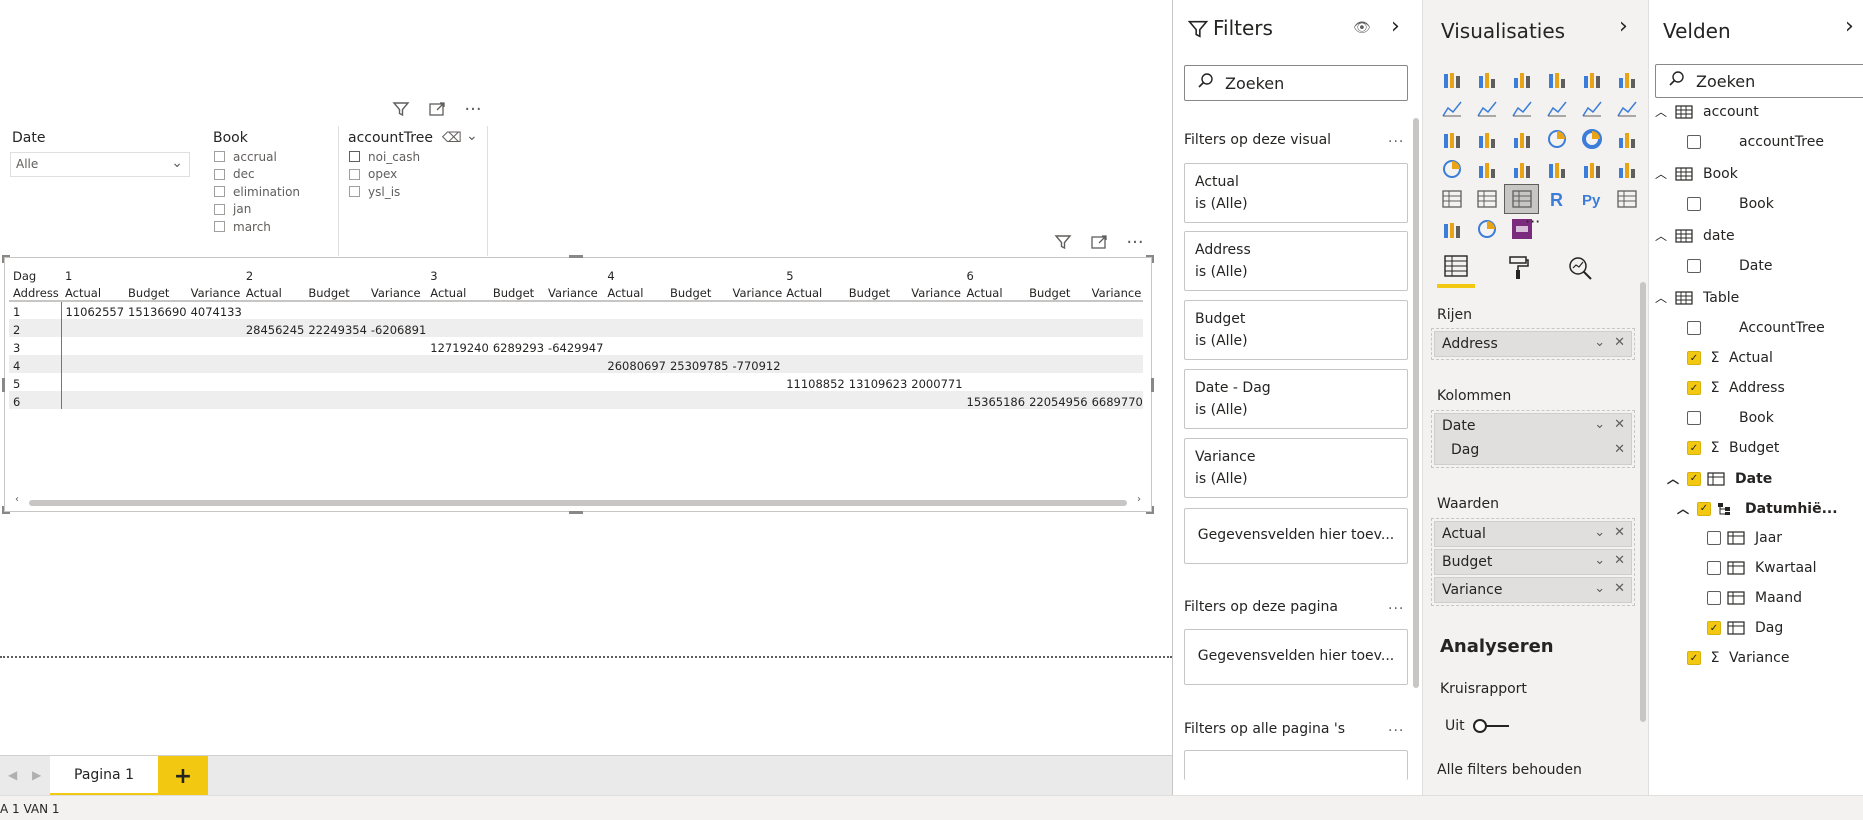  I want to click on more-options-icon: ···, so click(473, 109).